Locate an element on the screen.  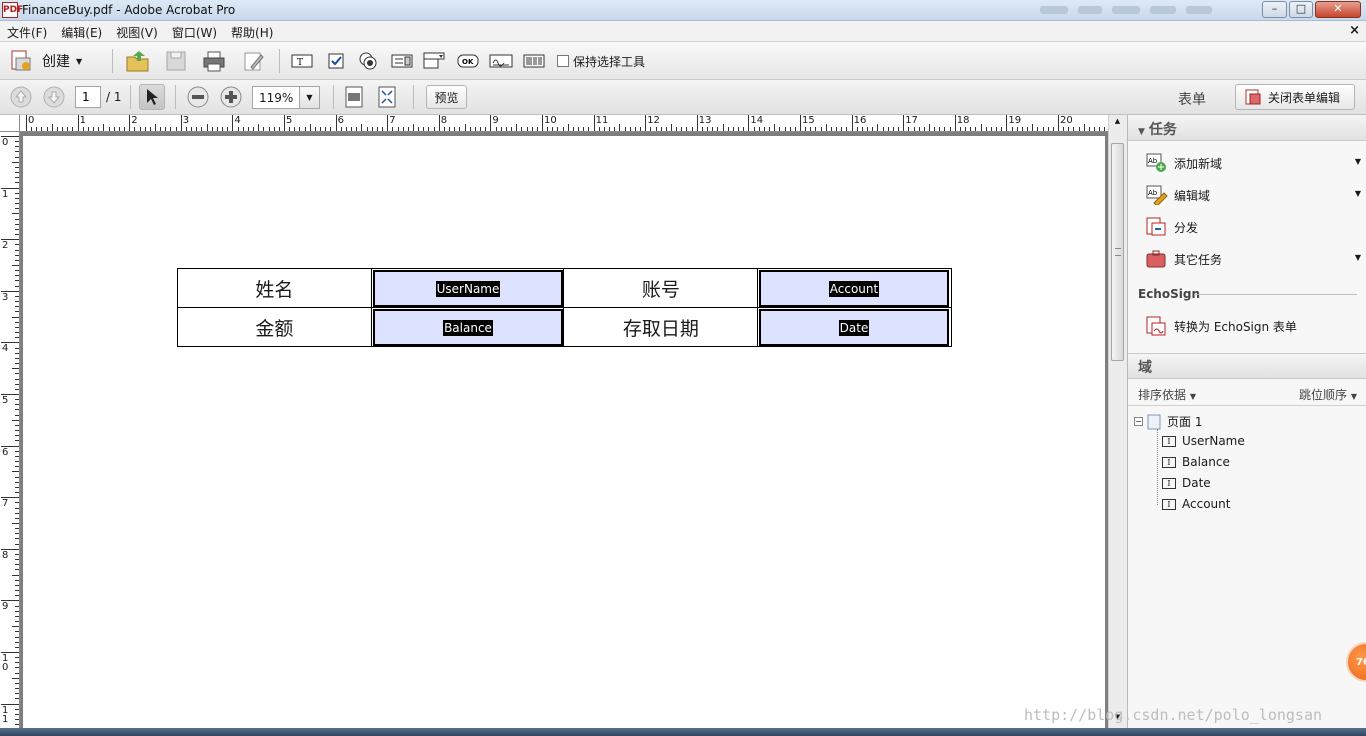
date-field-name: Date is located at coordinates (854, 327).